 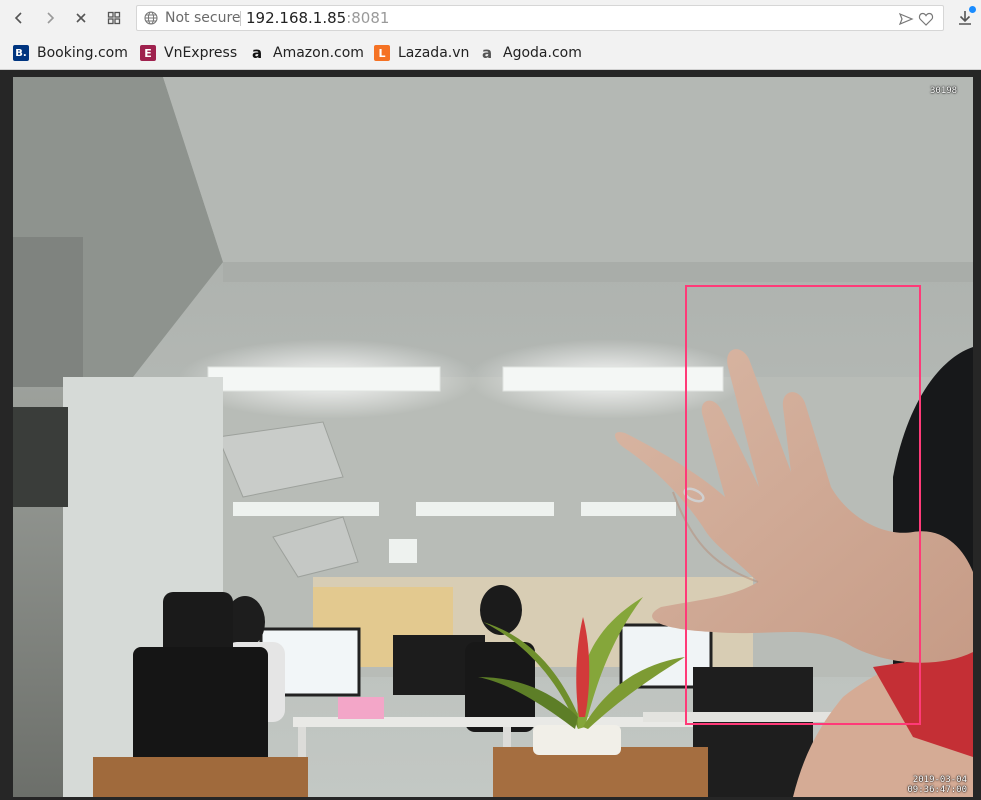 I want to click on forward-arrow-icon, so click(x=51, y=18).